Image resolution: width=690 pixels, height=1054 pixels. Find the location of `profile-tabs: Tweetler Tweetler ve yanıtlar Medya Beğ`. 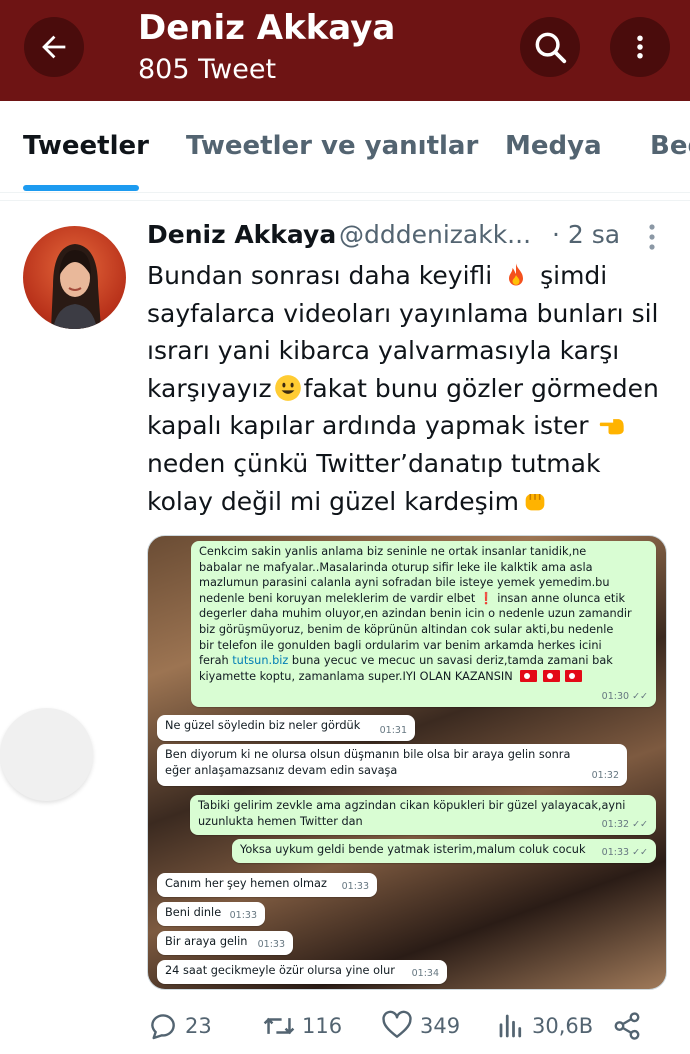

profile-tabs: Tweetler Tweetler ve yanıtlar Medya Beğ is located at coordinates (345, 147).